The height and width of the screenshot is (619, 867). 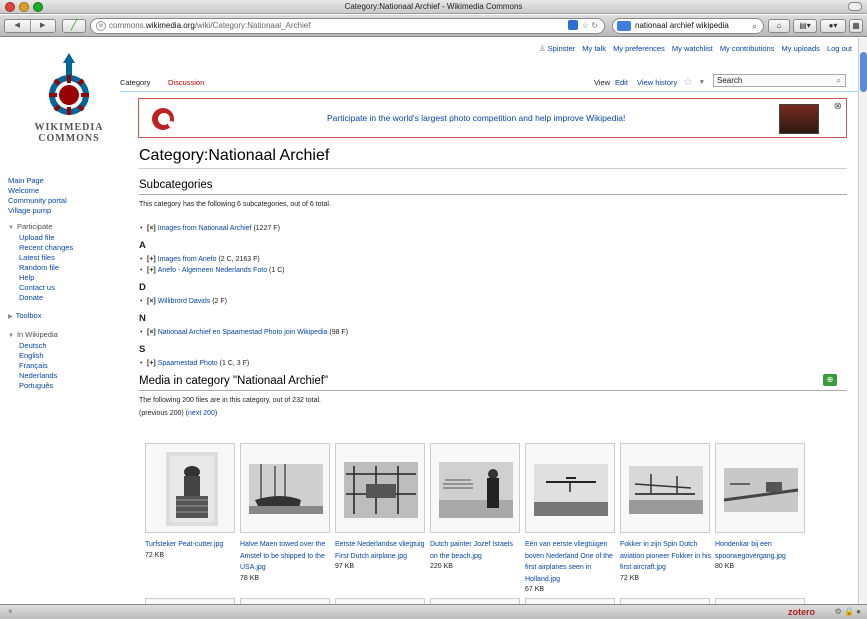 What do you see at coordinates (63, 288) in the screenshot?
I see `sidebar-item-contact-us: Contact us` at bounding box center [63, 288].